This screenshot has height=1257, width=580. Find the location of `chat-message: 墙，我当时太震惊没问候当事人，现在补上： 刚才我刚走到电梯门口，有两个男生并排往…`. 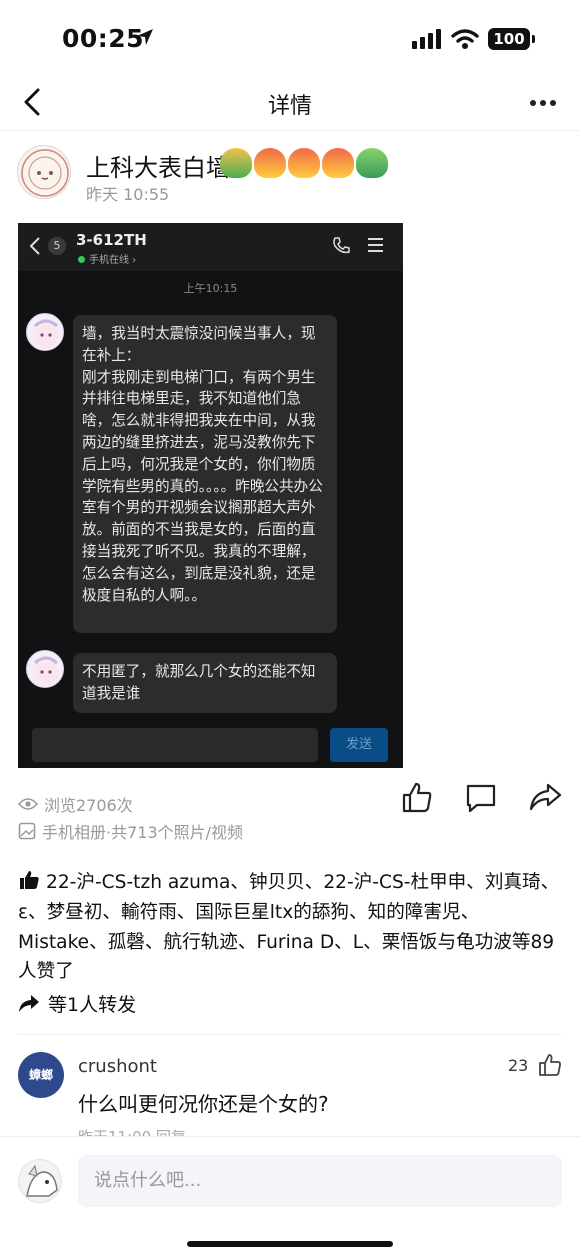

chat-message: 墙，我当时太震惊没问候当事人，现在补上： 刚才我刚走到电梯门口，有两个男生并排往… is located at coordinates (205, 474).